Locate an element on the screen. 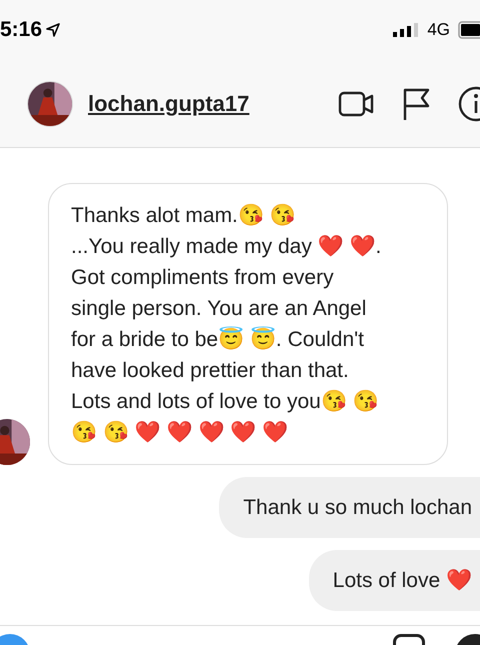  message-text: ...You really made my day ❤ ❤. is located at coordinates (226, 247).